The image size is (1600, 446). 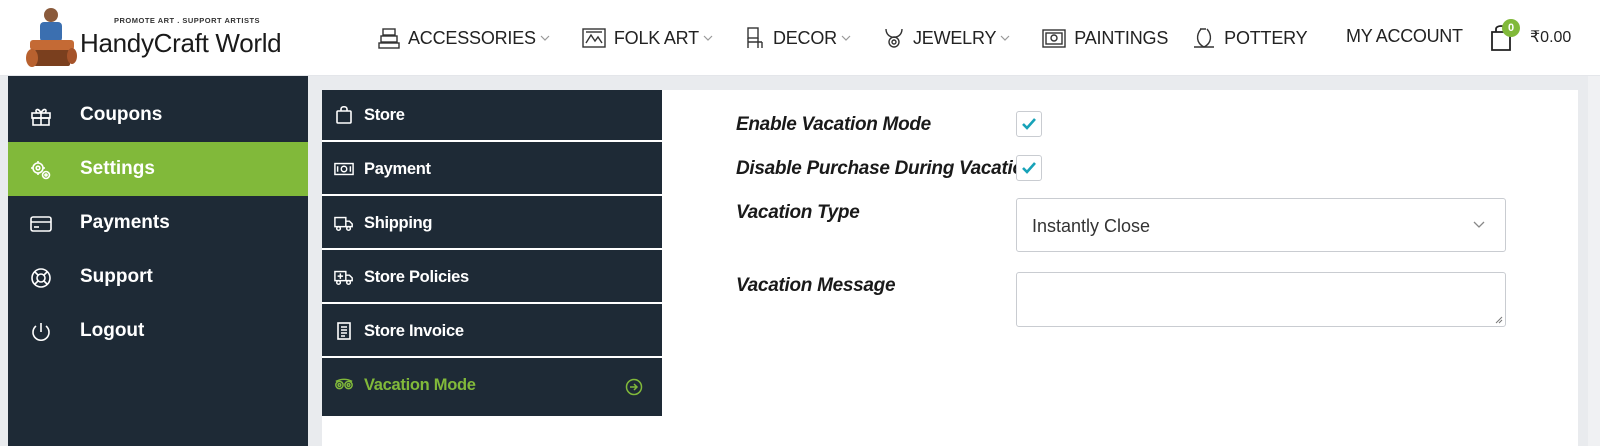 What do you see at coordinates (1594, 261) in the screenshot?
I see `page-scrollbar` at bounding box center [1594, 261].